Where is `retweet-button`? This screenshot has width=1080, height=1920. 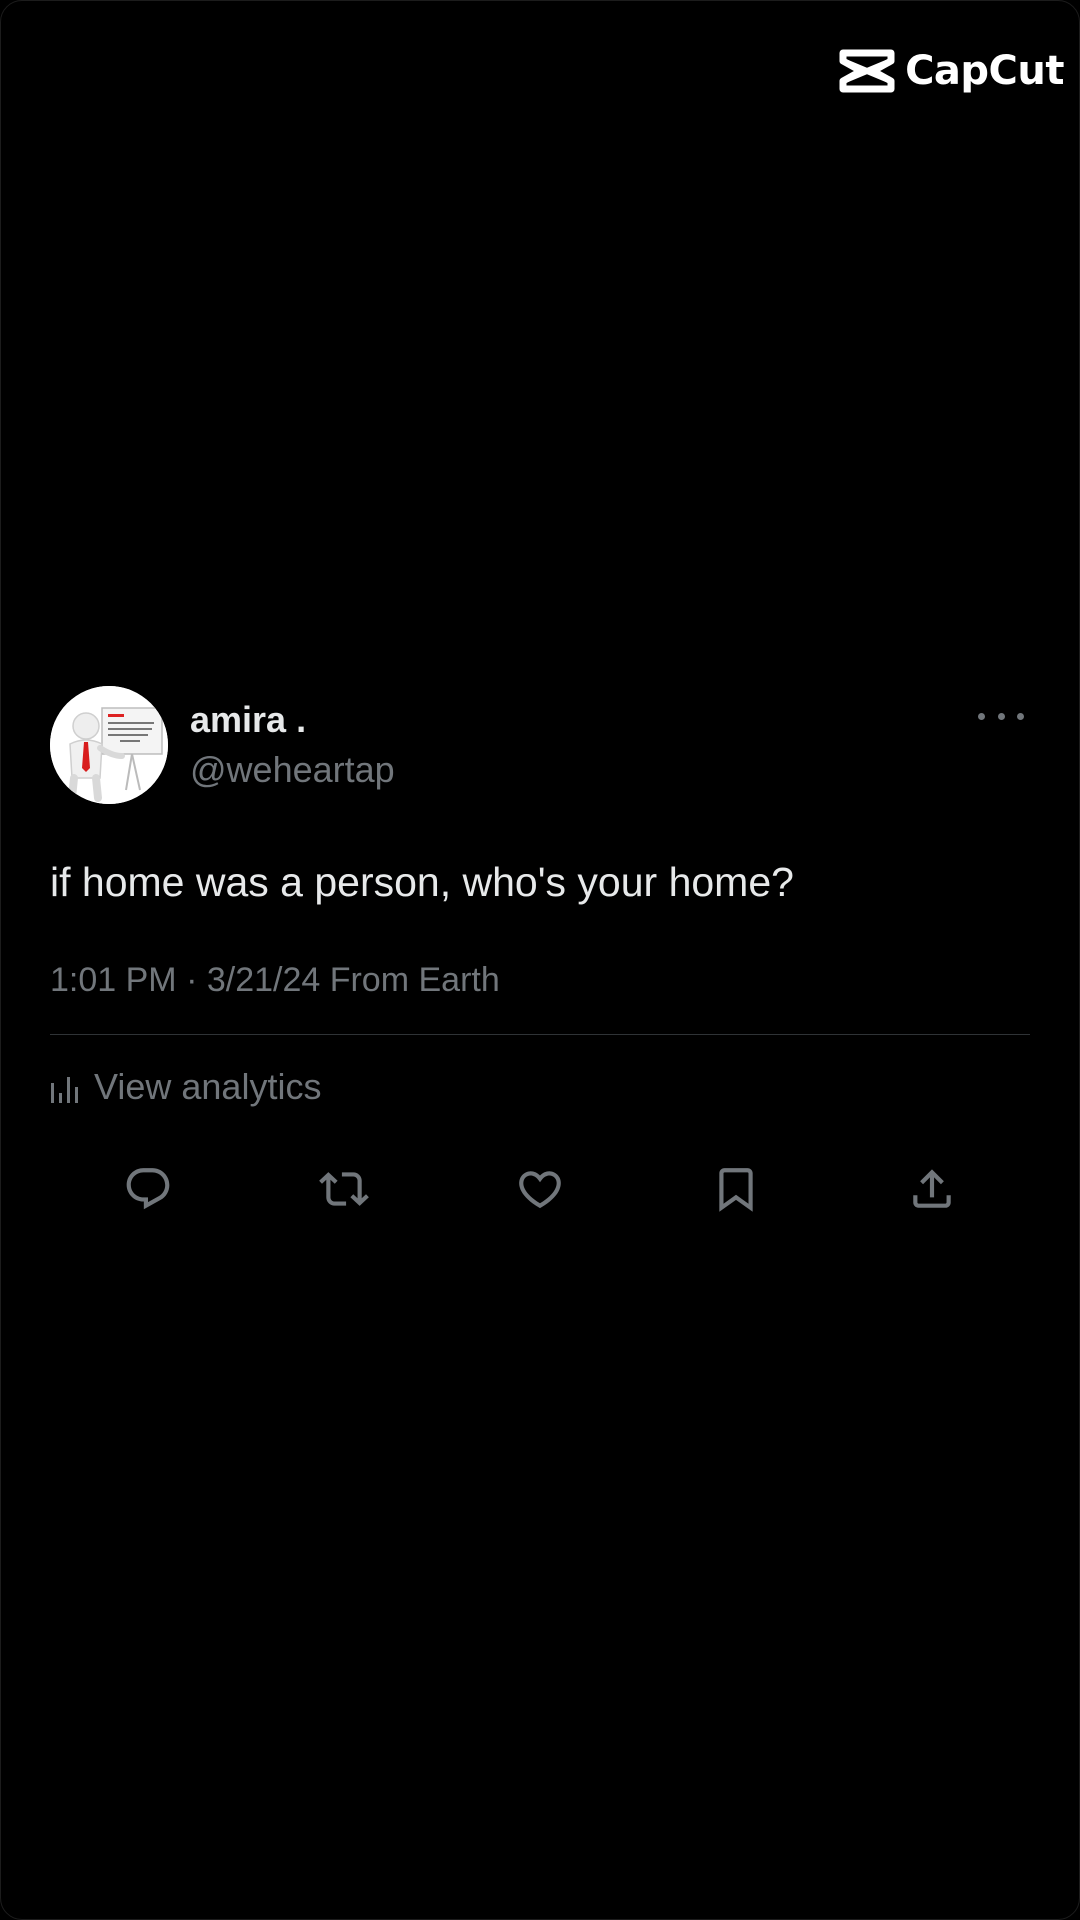 retweet-button is located at coordinates (344, 1189).